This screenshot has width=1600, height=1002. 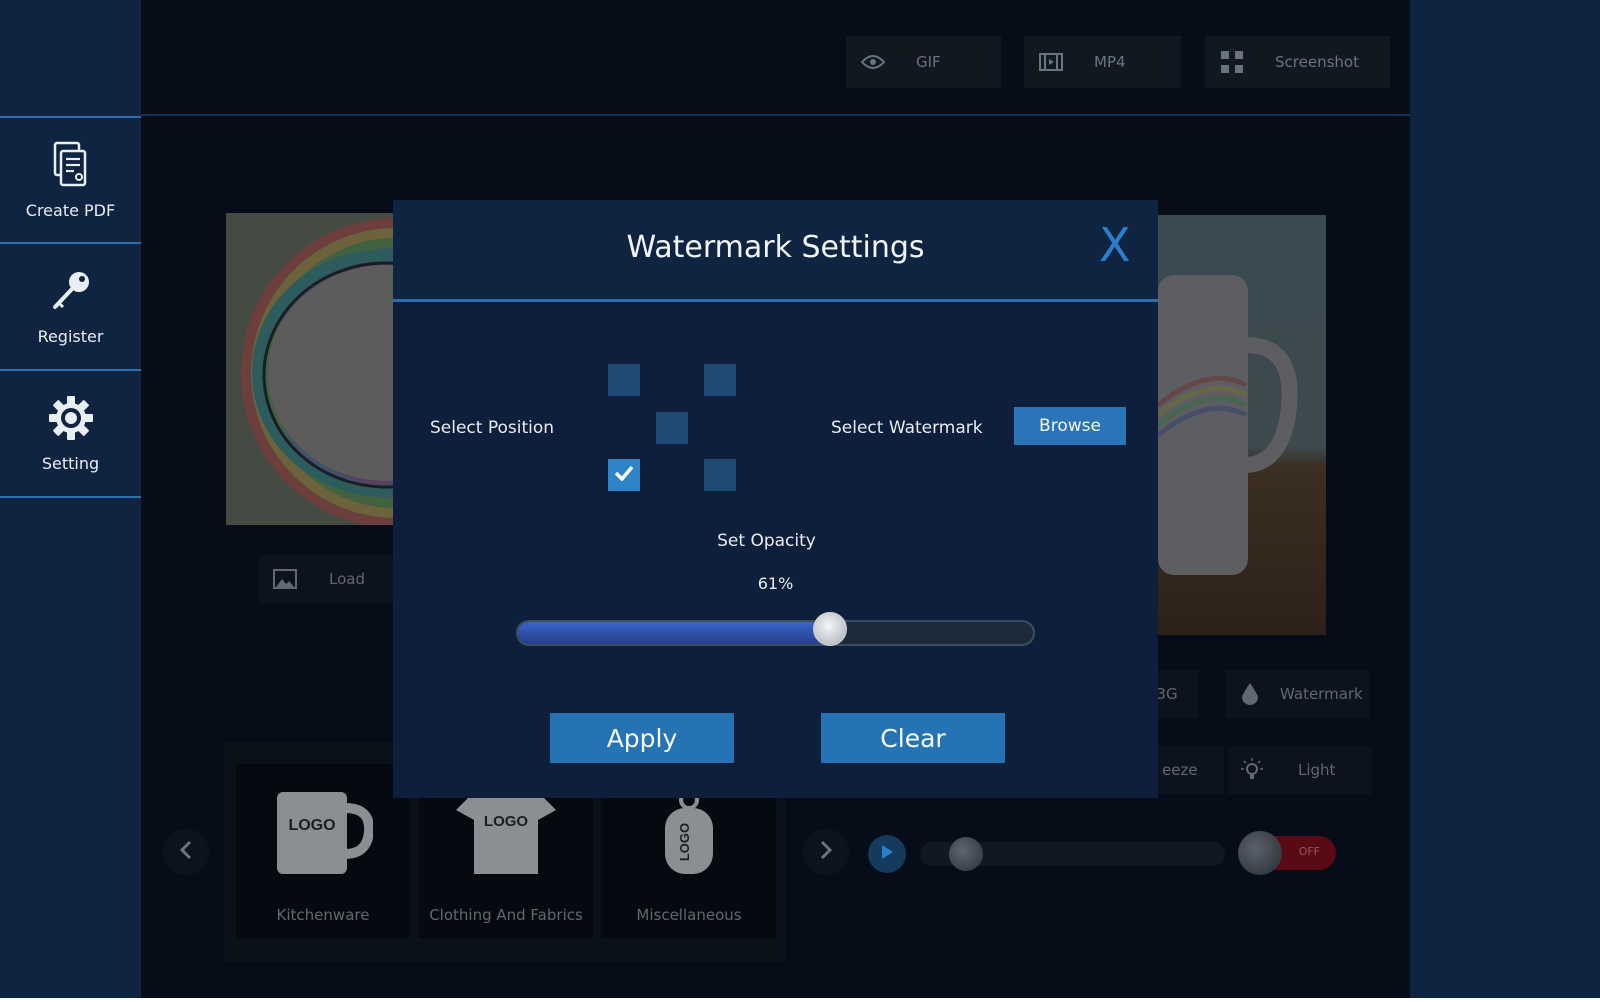 I want to click on category-label: Clothing And Fabrics, so click(x=506, y=915).